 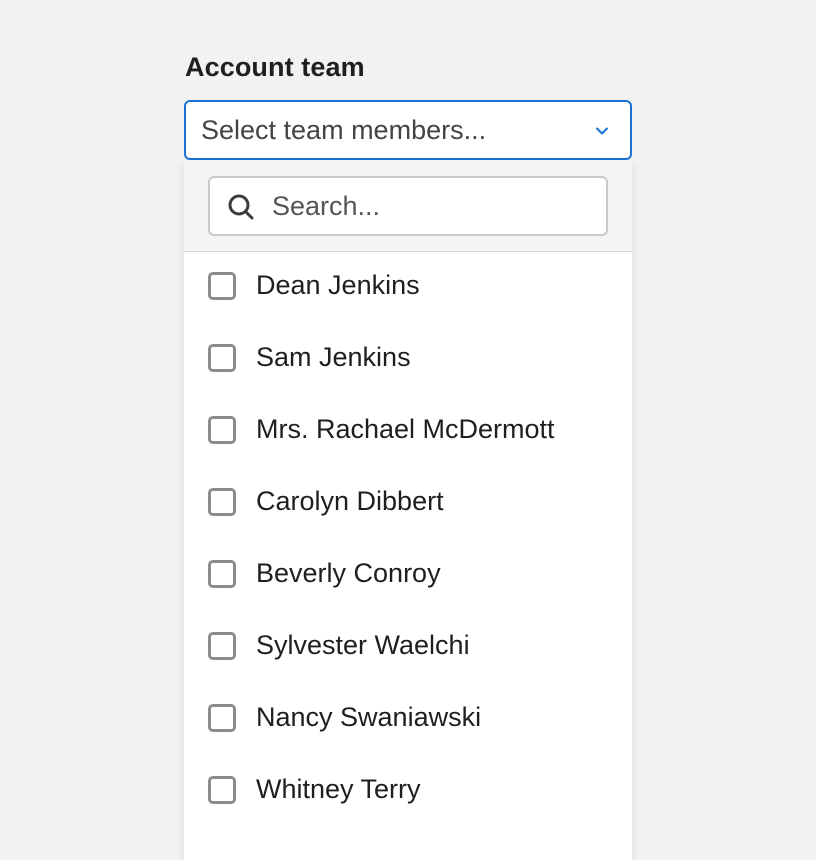 I want to click on list-item: Nancy Swaniawski, so click(x=408, y=720).